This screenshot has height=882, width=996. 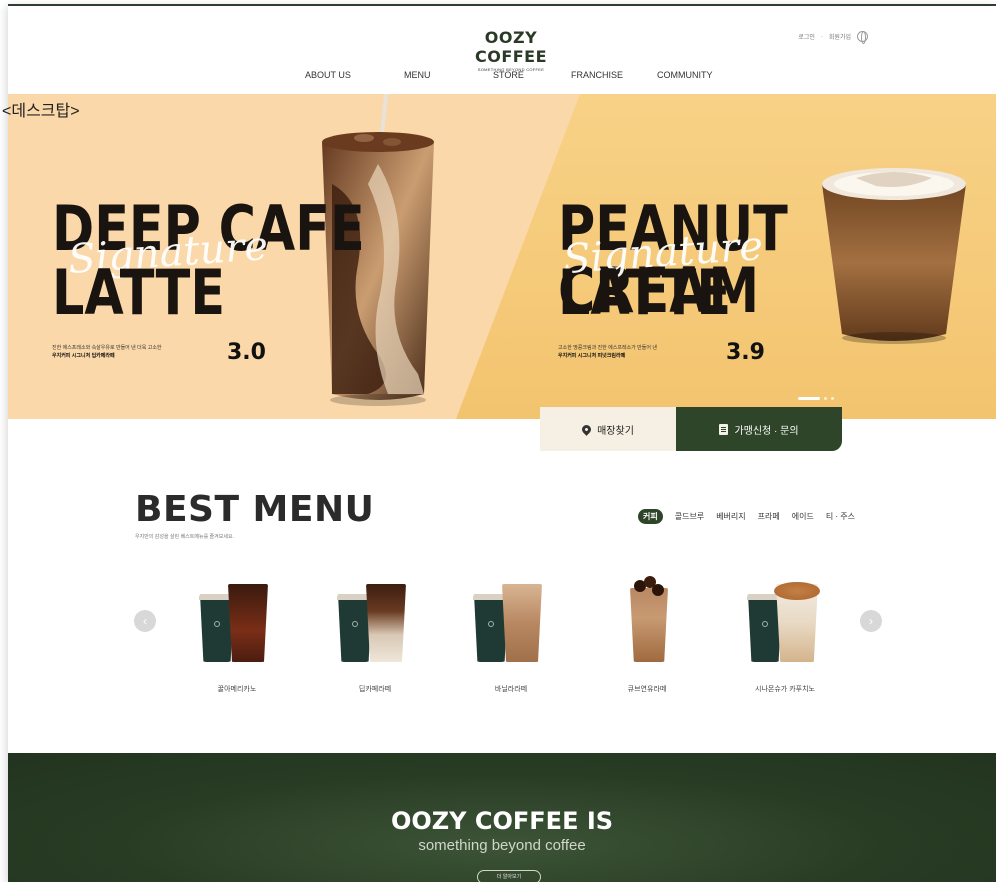 What do you see at coordinates (766, 431) in the screenshot?
I see `franchise-inquiry-label: 가맹신청 · 문의` at bounding box center [766, 431].